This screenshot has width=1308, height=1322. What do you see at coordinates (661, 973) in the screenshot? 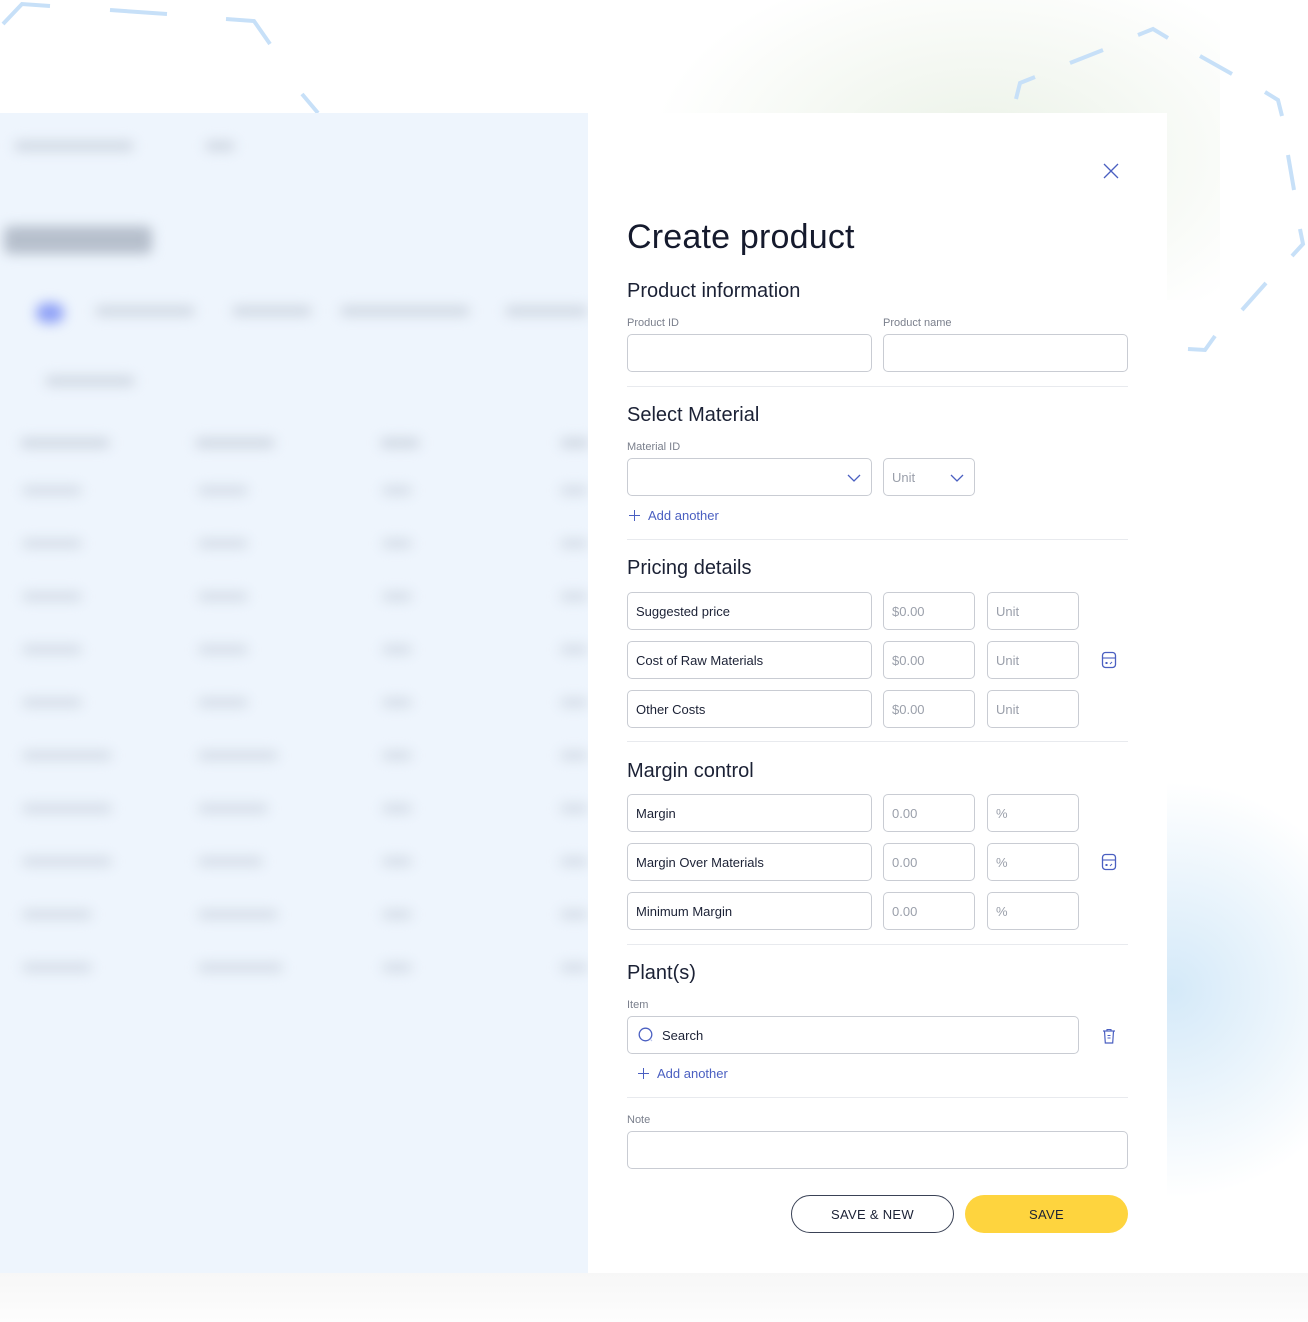
I see `section-title-plants: Plant(s)` at bounding box center [661, 973].